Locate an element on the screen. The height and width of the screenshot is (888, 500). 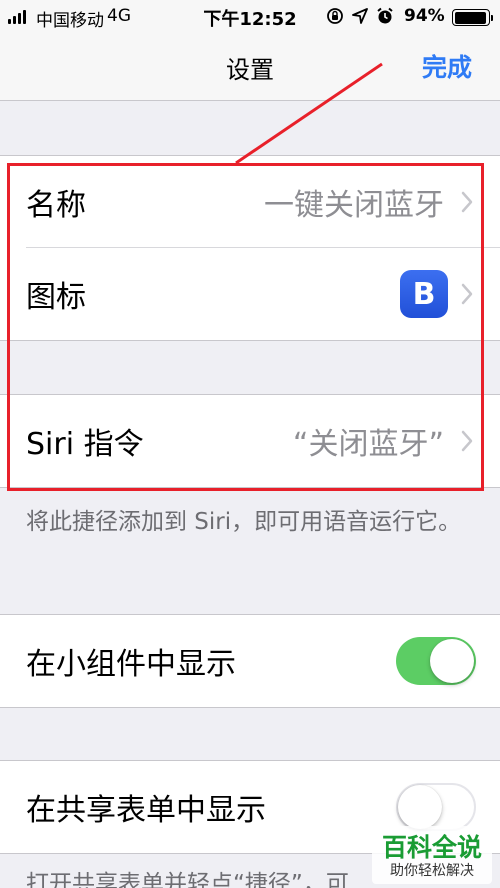
bitcoin-app-icon: B is located at coordinates (424, 294).